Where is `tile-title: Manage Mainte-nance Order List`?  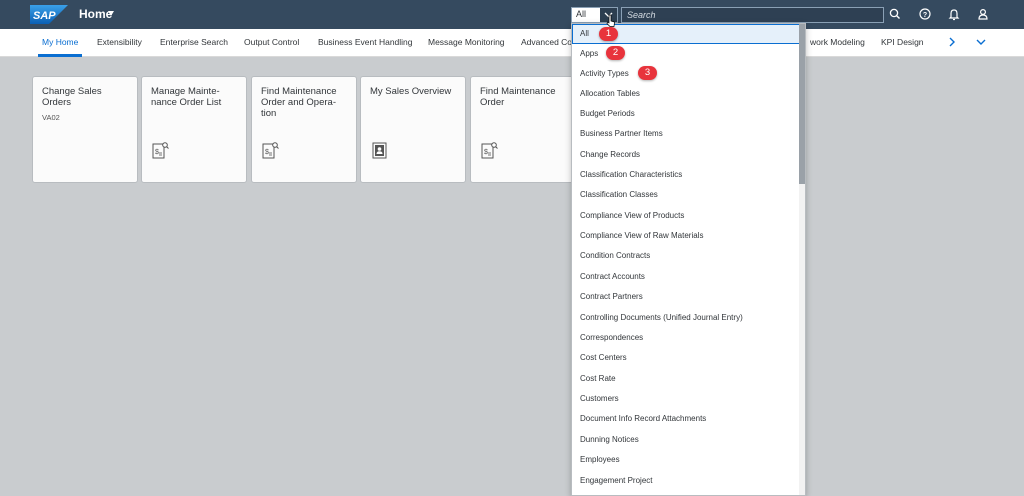 tile-title: Manage Mainte-nance Order List is located at coordinates (186, 97).